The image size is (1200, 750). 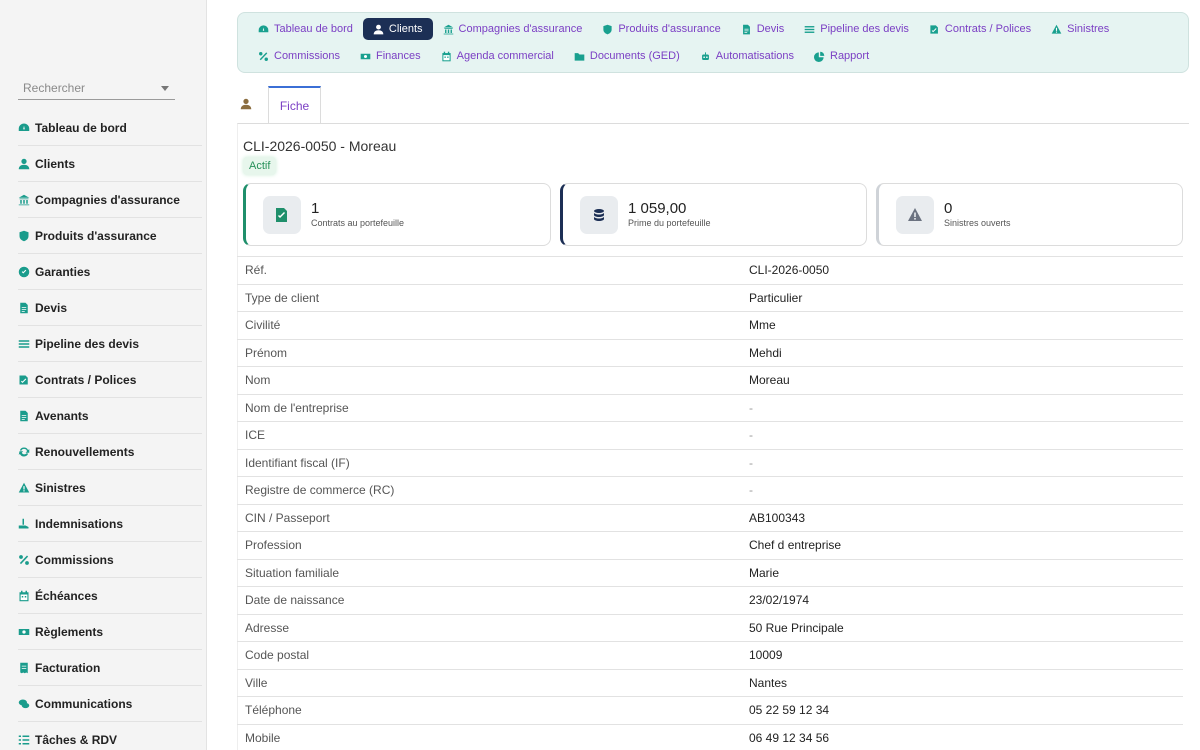 I want to click on top-nav-item: Contrats / Polices, so click(x=980, y=29).